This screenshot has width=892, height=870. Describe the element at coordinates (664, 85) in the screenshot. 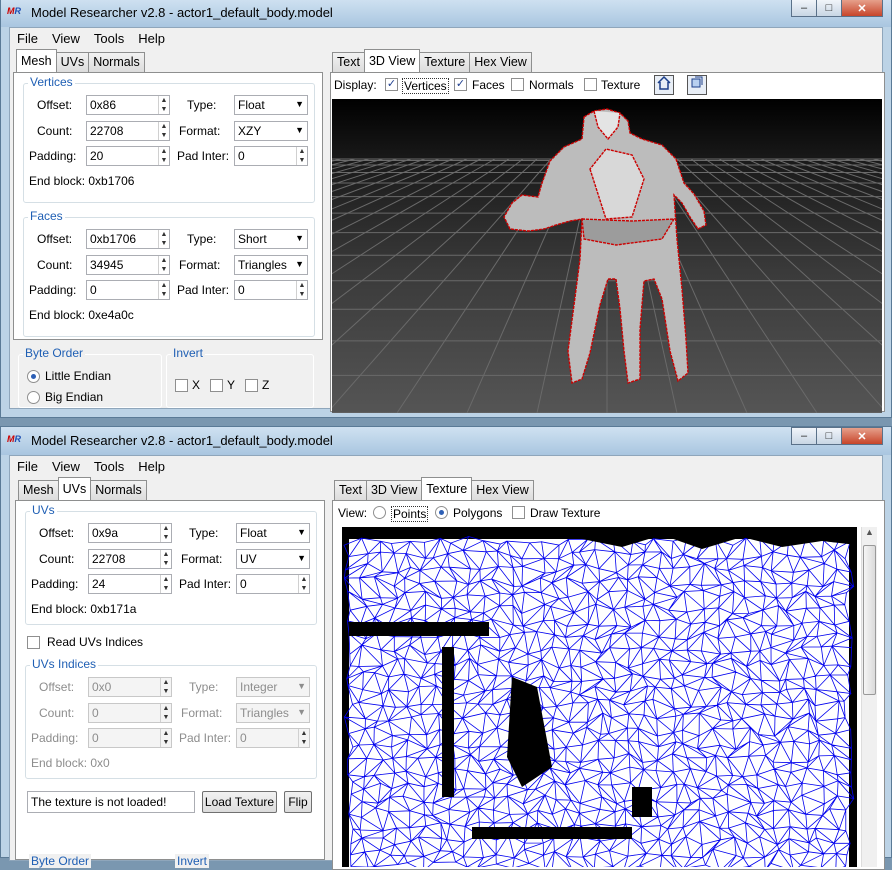

I see `home-view-icon` at that location.